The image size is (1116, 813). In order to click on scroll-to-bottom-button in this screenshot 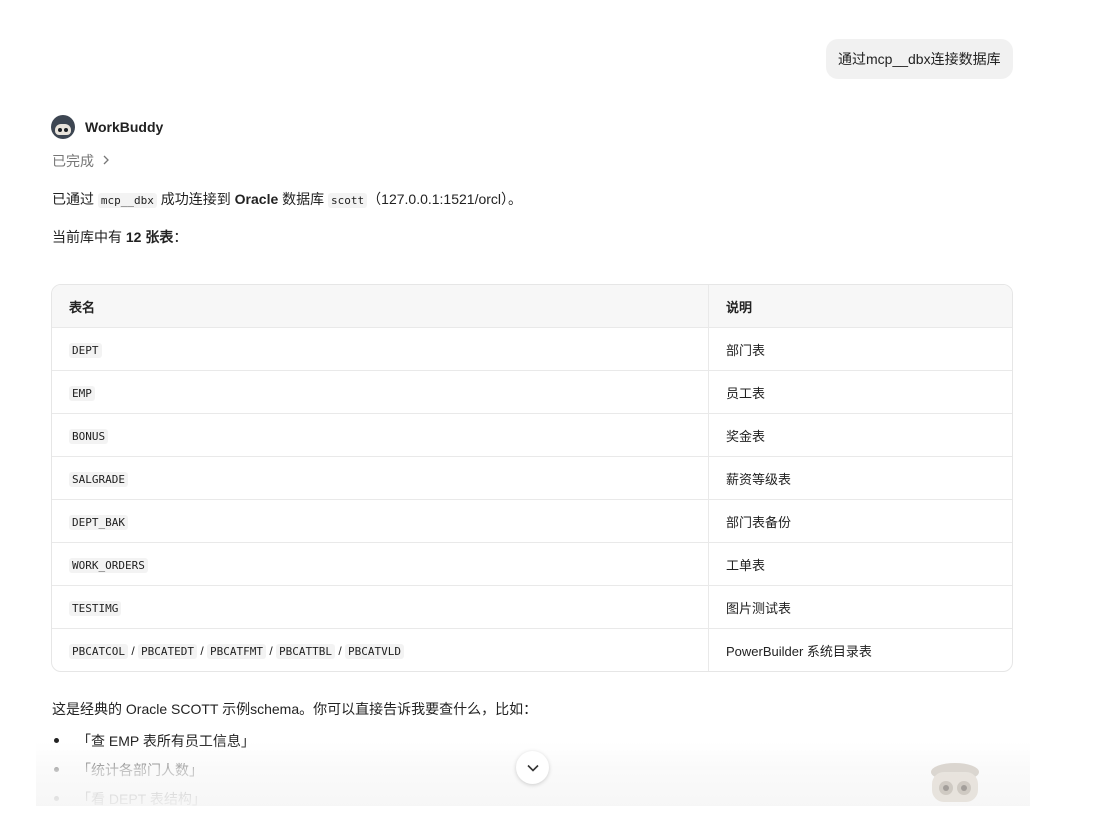, I will do `click(532, 767)`.